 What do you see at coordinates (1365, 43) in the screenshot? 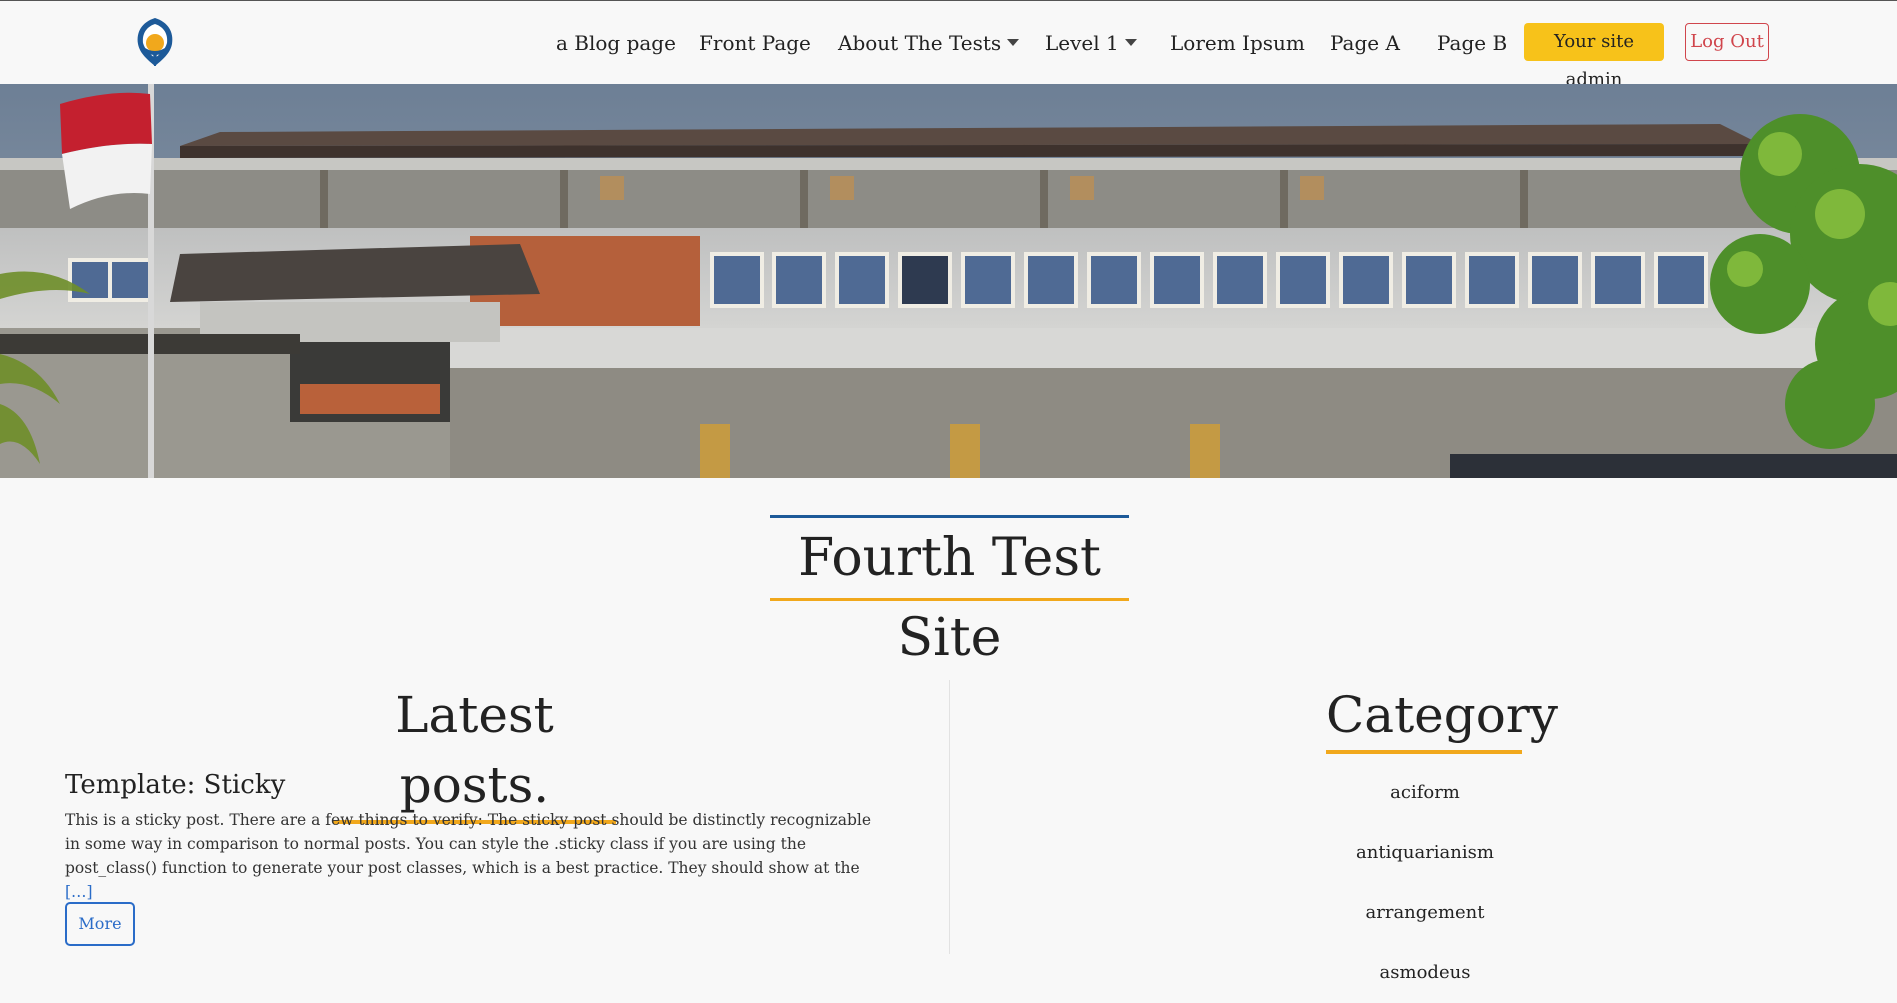
I see `nav-item-page-a: Page A` at bounding box center [1365, 43].